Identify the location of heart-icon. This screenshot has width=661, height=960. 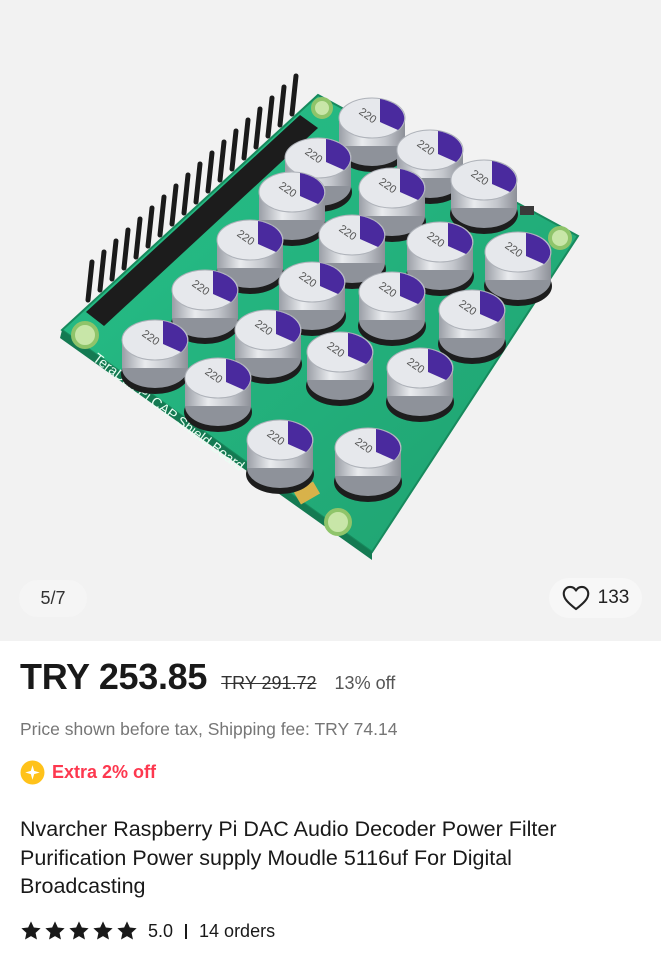
(575, 598).